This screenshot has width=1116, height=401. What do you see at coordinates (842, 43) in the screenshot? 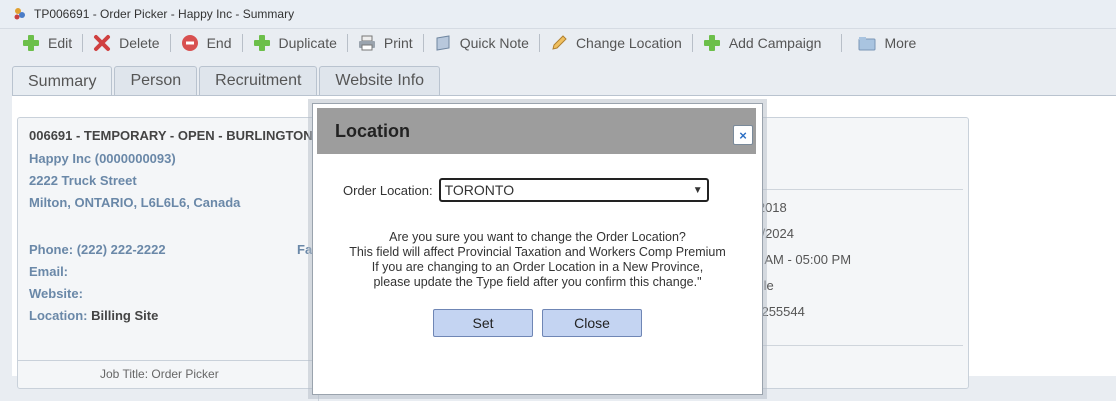
I see `toolbar-divider` at bounding box center [842, 43].